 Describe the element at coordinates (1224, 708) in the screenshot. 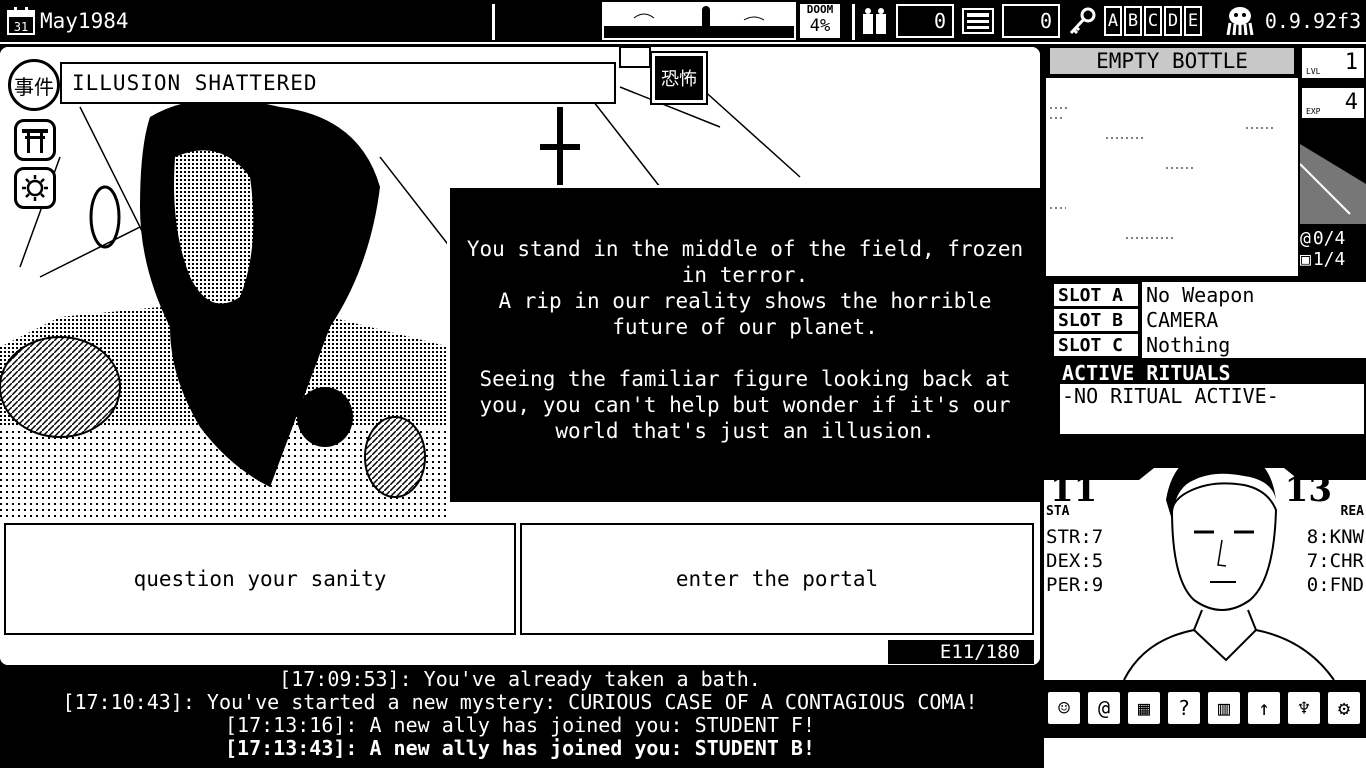

I see `journal-icon: ▥` at that location.